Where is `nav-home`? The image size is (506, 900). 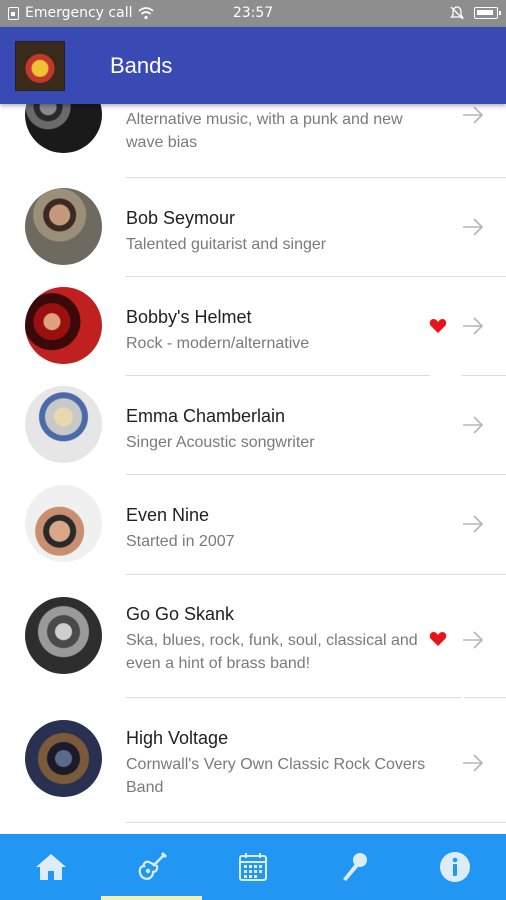
nav-home is located at coordinates (50, 867).